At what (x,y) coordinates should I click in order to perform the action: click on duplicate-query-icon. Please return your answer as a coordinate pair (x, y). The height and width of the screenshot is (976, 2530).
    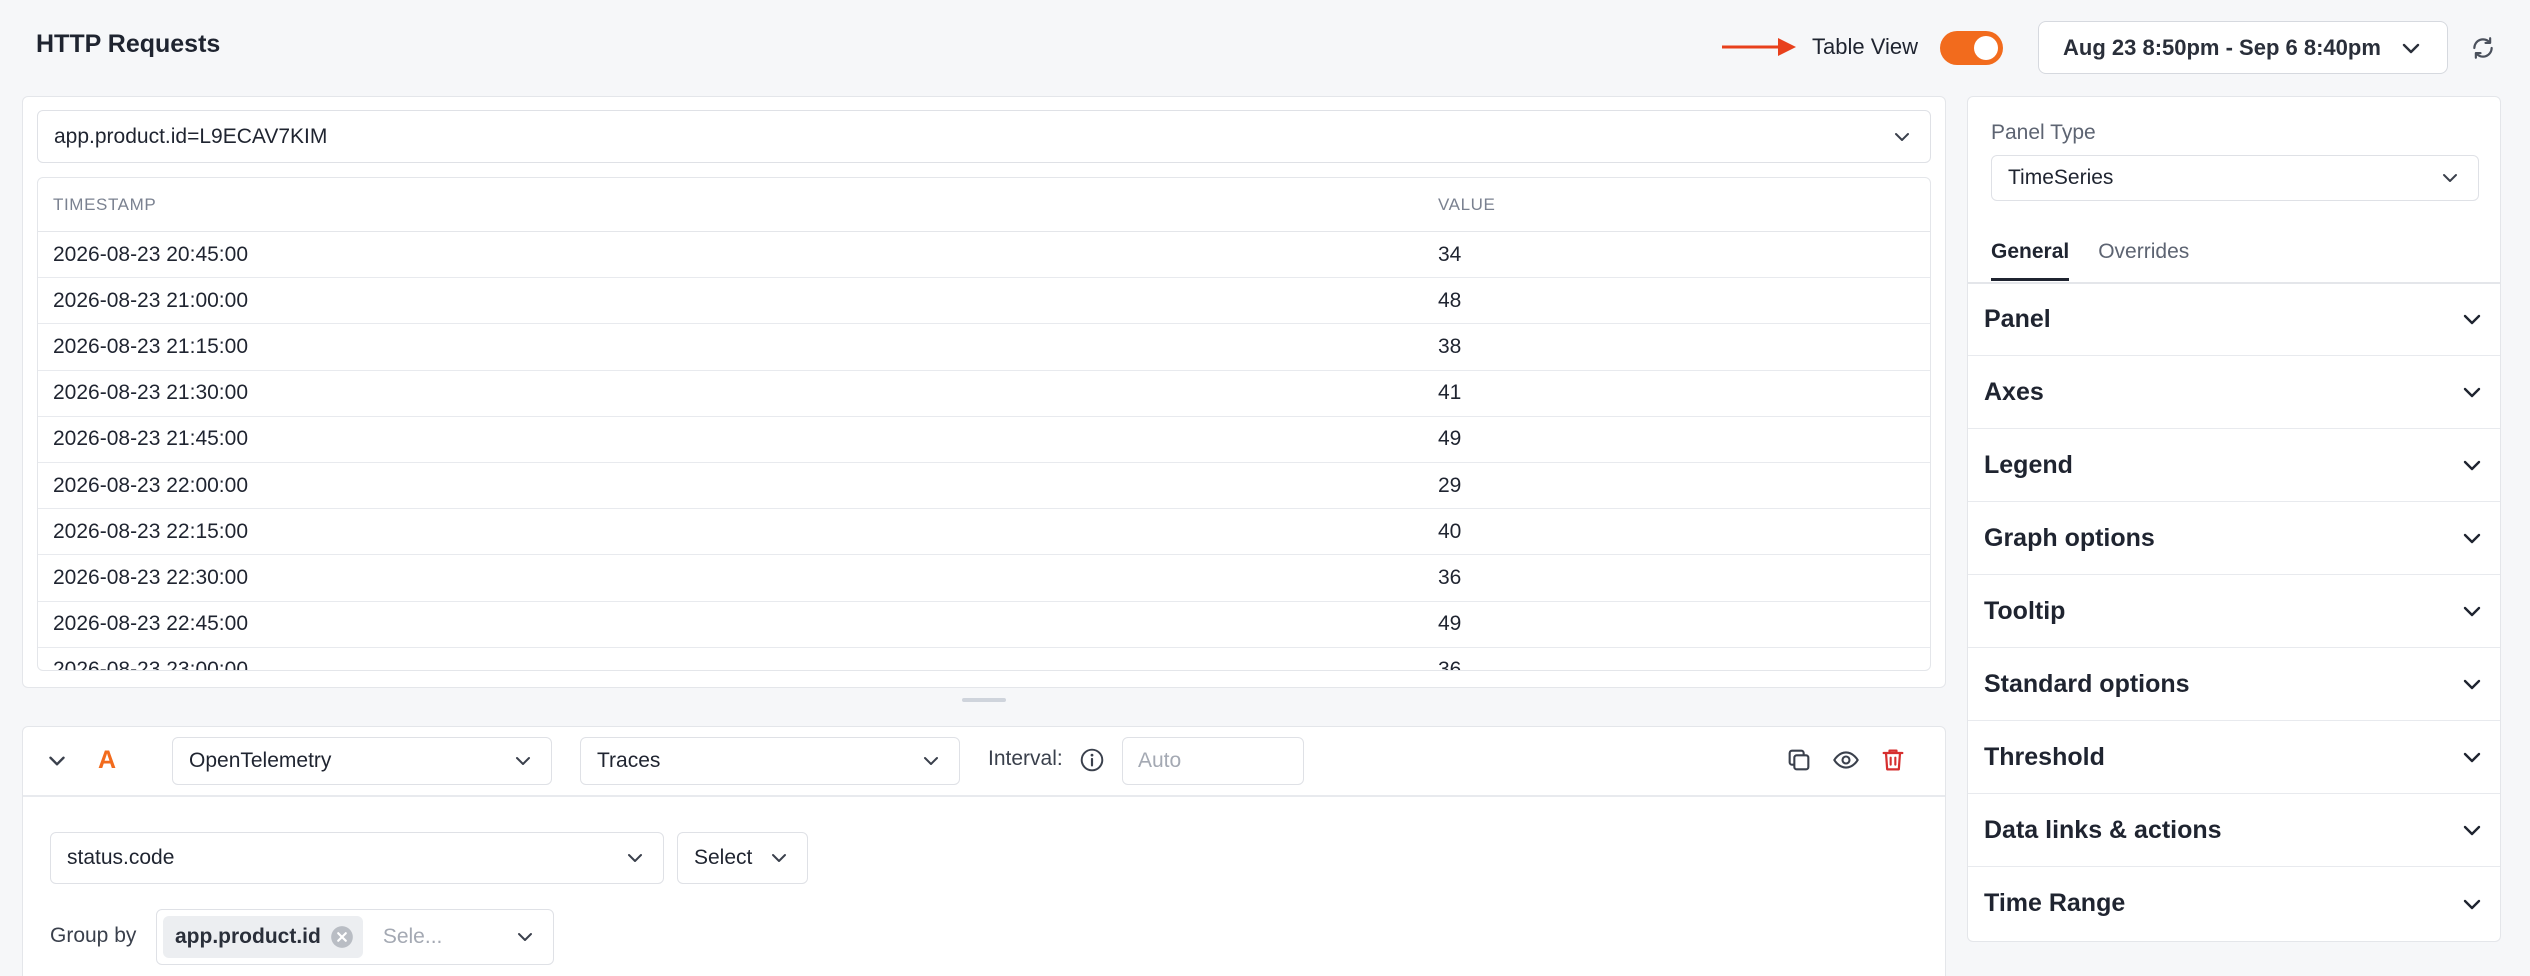
    Looking at the image, I should click on (1799, 760).